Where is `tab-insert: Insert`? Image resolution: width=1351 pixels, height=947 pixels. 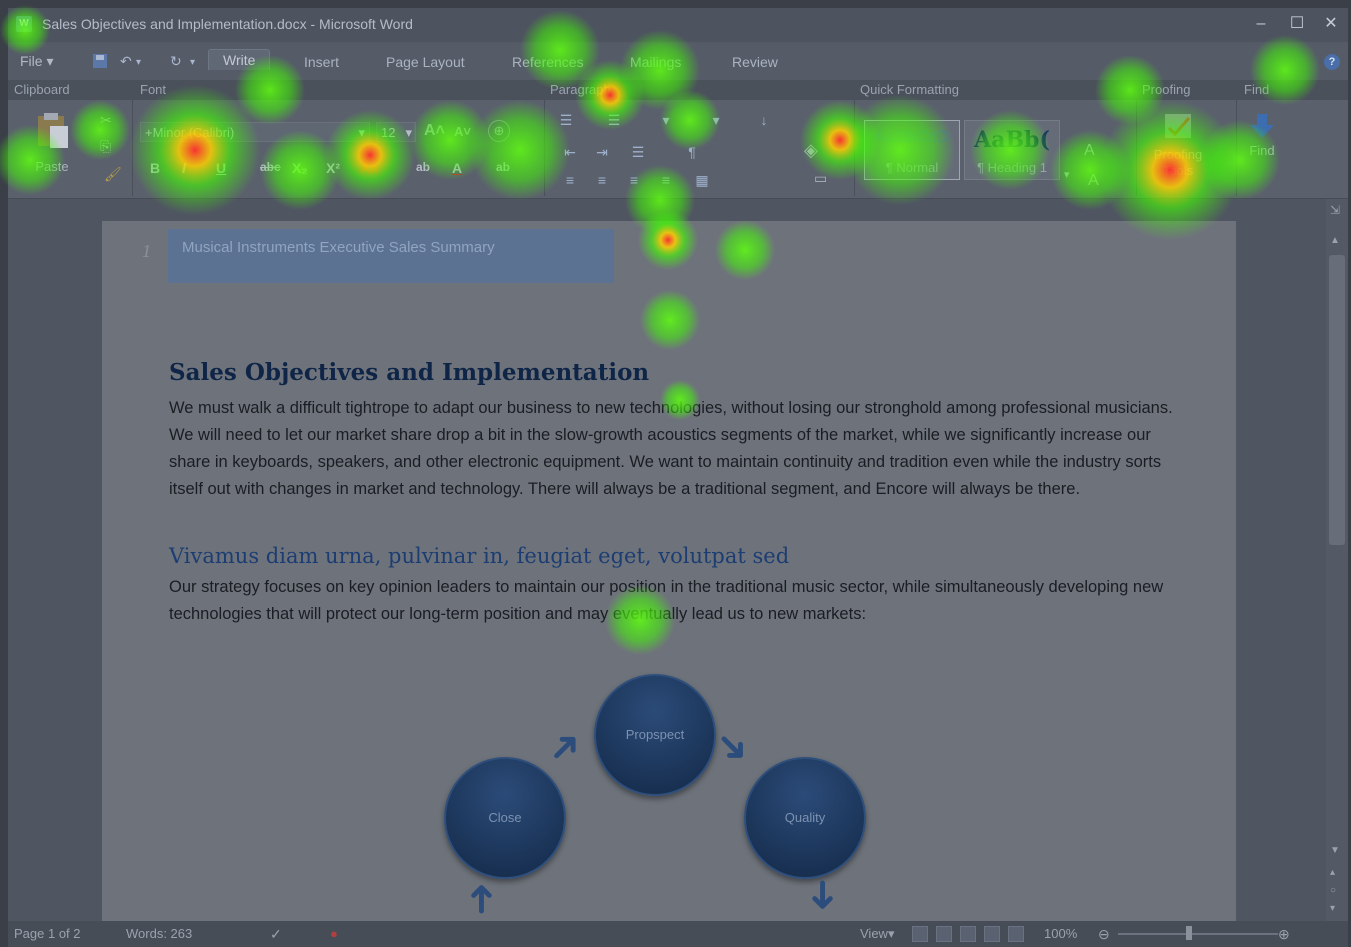 tab-insert: Insert is located at coordinates (321, 62).